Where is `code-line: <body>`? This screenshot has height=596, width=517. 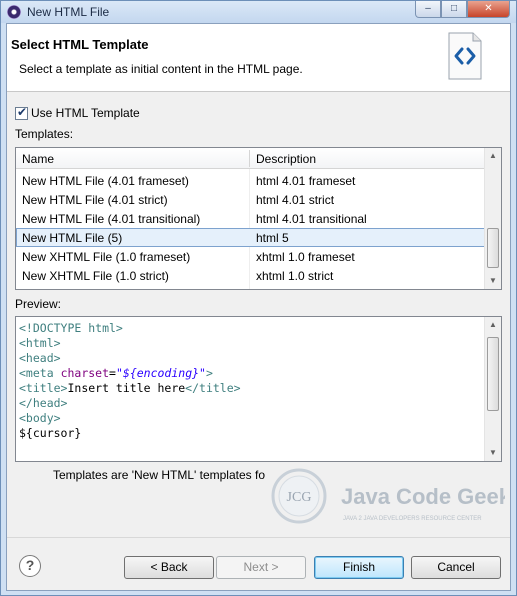 code-line: <body> is located at coordinates (40, 418).